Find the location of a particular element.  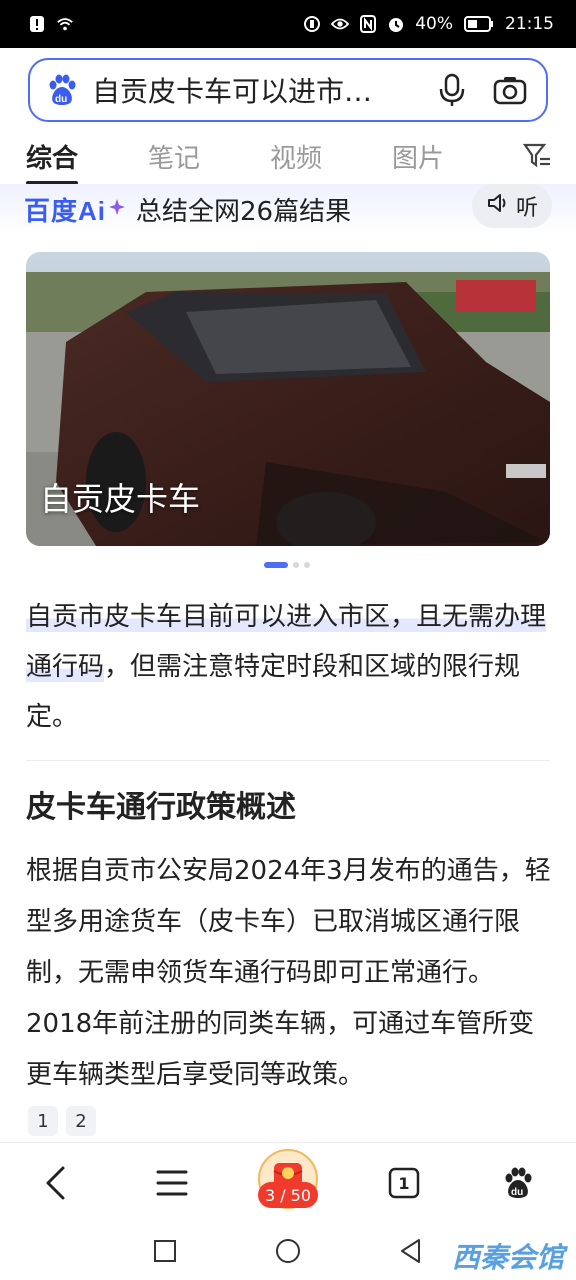

back-nav-icon is located at coordinates (411, 1251).